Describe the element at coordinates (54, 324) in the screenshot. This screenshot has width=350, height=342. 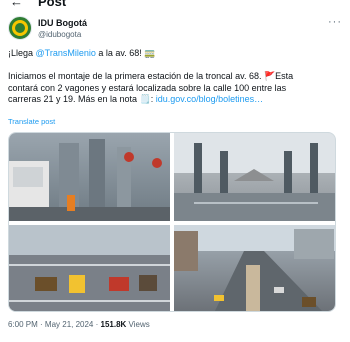
I see `post-time: 6:00 PM · May 21, 2024 ·` at that location.